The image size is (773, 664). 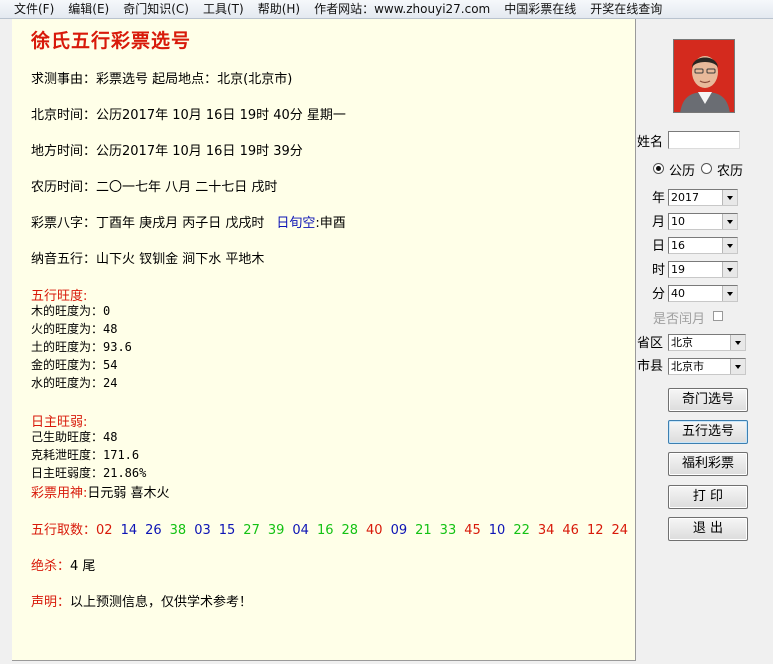 I want to click on lottery-number: 33, so click(x=448, y=530).